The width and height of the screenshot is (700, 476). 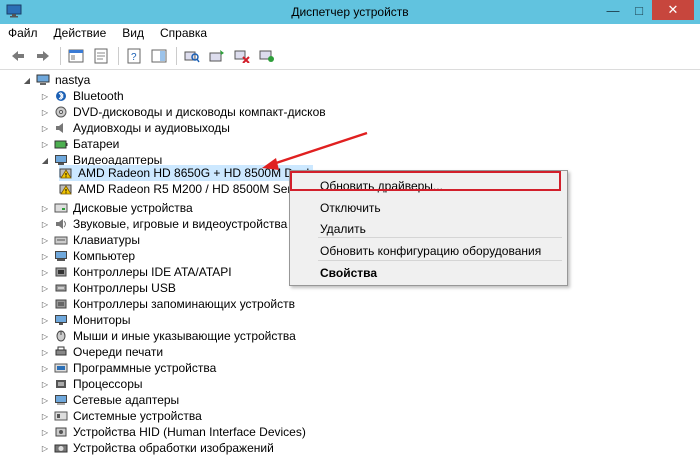 What do you see at coordinates (189, 432) in the screenshot?
I see `category-label: Устройства HID (Human Interface Devices)` at bounding box center [189, 432].